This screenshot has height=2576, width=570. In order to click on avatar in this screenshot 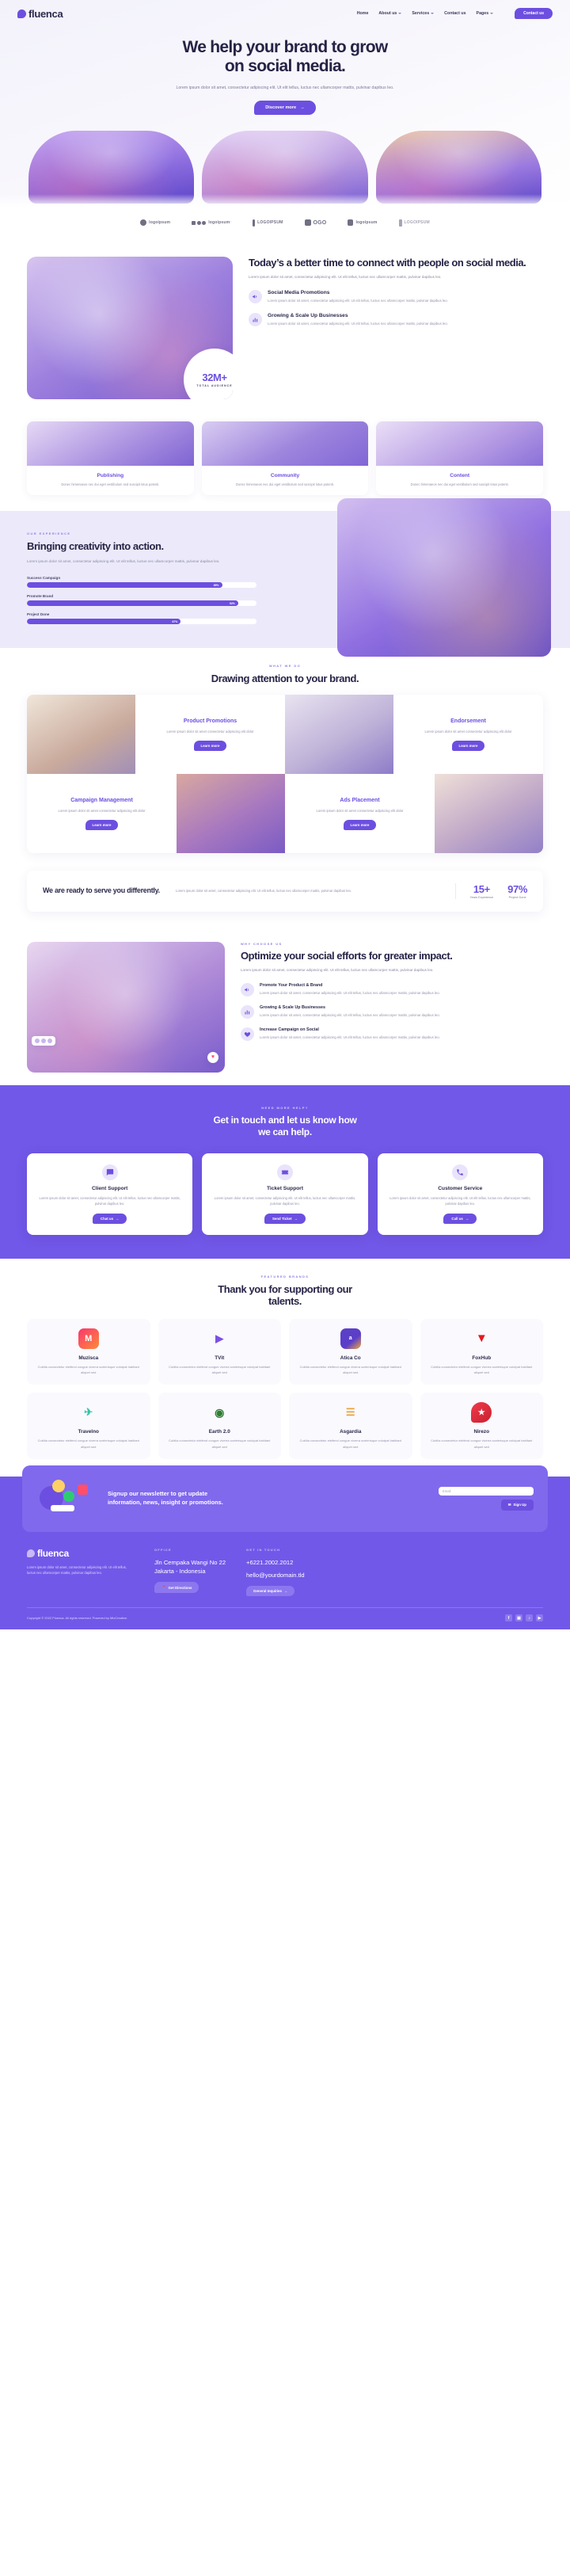, I will do `click(43, 1040)`.